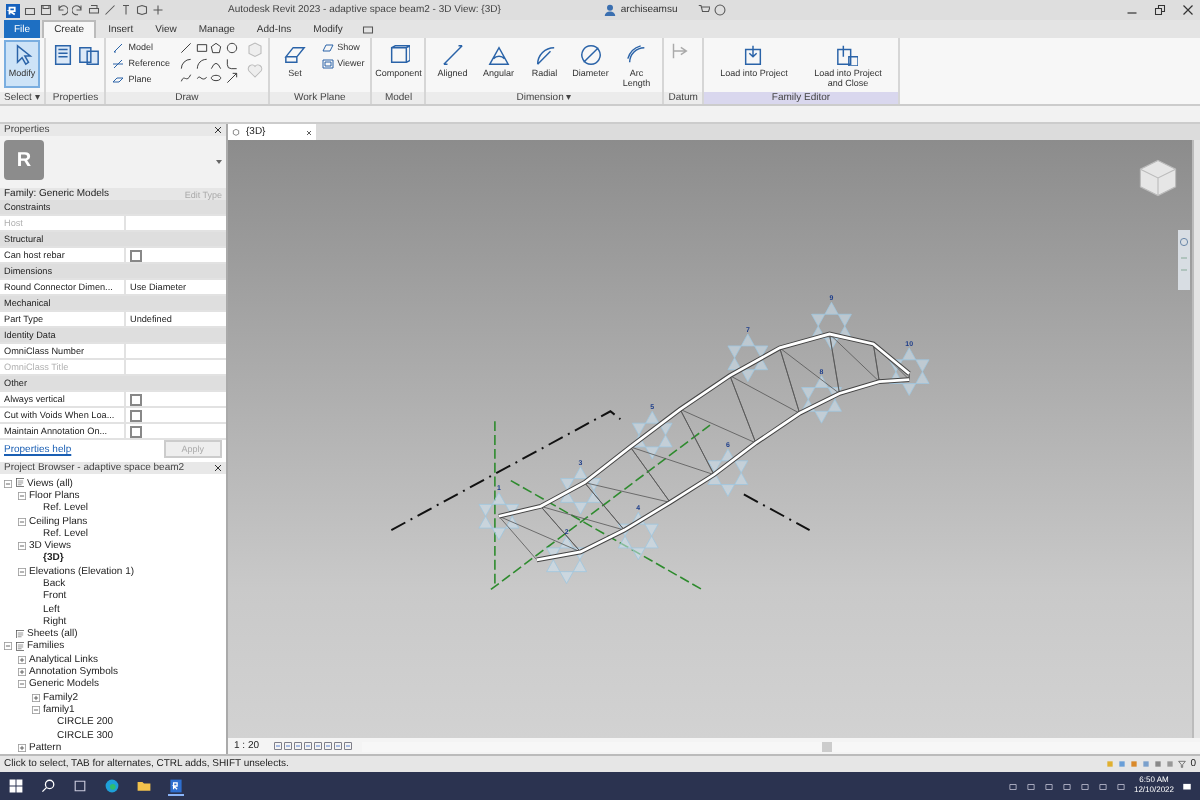 Image resolution: width=1200 pixels, height=800 pixels. What do you see at coordinates (704, 442) in the screenshot?
I see `beam-model-drawing` at bounding box center [704, 442].